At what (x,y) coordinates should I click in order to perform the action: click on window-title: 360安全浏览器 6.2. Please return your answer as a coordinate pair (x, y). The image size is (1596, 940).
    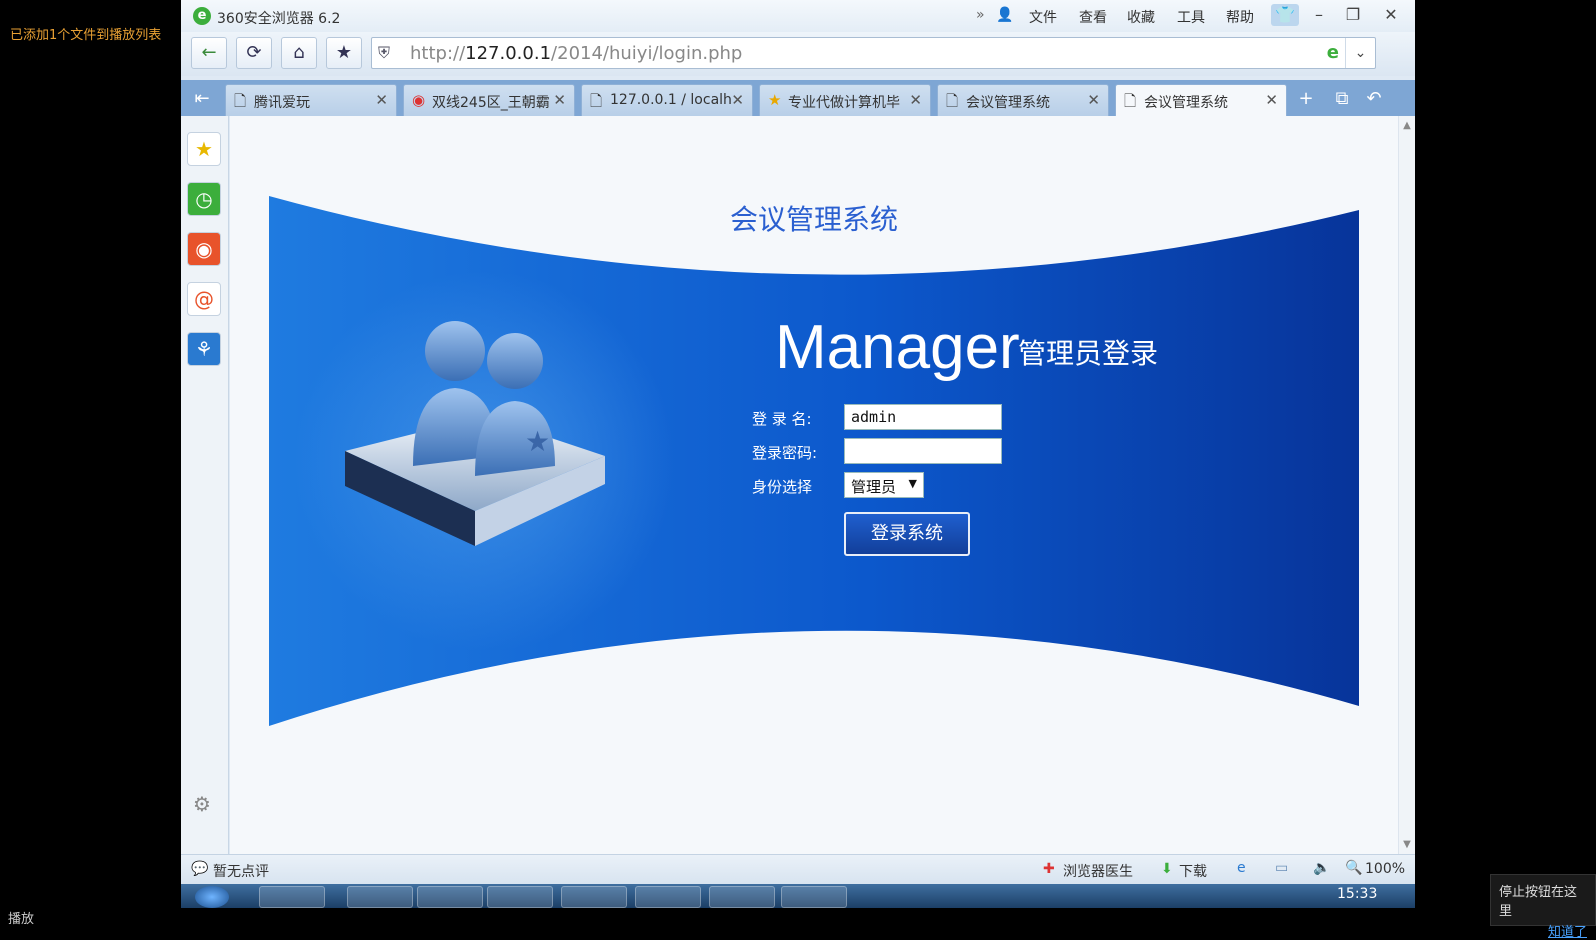
    Looking at the image, I should click on (279, 19).